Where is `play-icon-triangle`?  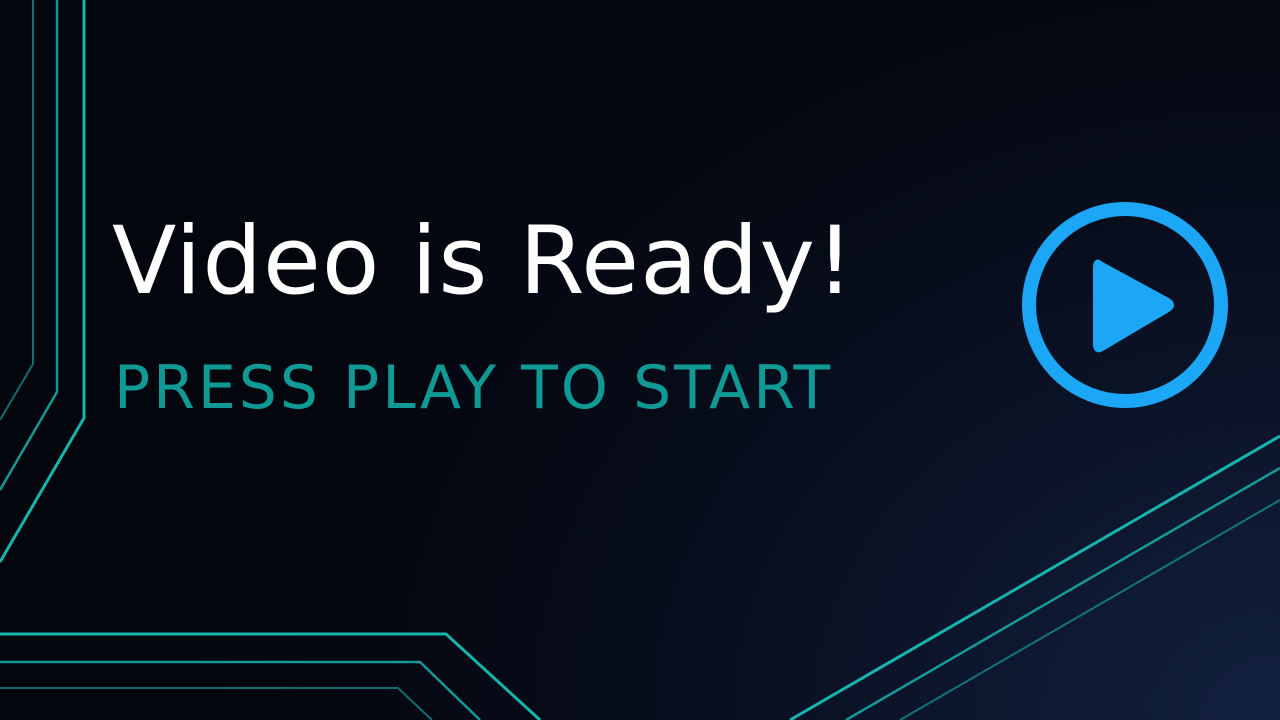 play-icon-triangle is located at coordinates (1133, 306).